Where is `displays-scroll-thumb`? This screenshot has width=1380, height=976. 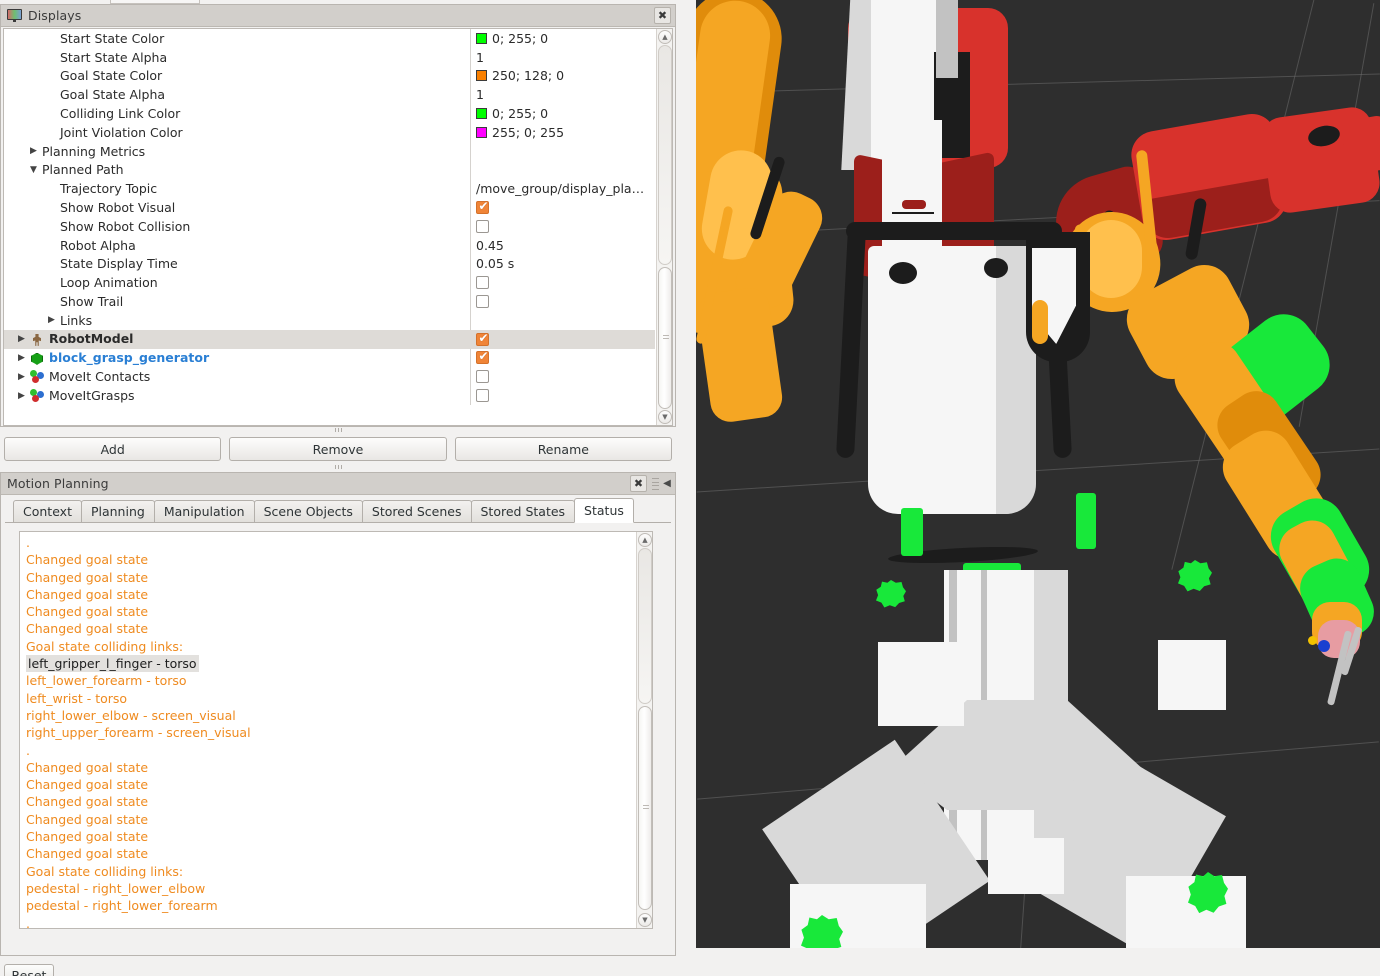 displays-scroll-thumb is located at coordinates (665, 338).